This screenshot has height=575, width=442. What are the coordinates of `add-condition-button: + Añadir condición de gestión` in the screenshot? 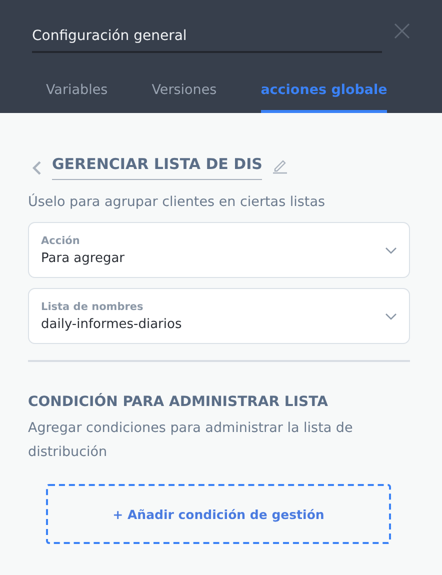 It's located at (218, 514).